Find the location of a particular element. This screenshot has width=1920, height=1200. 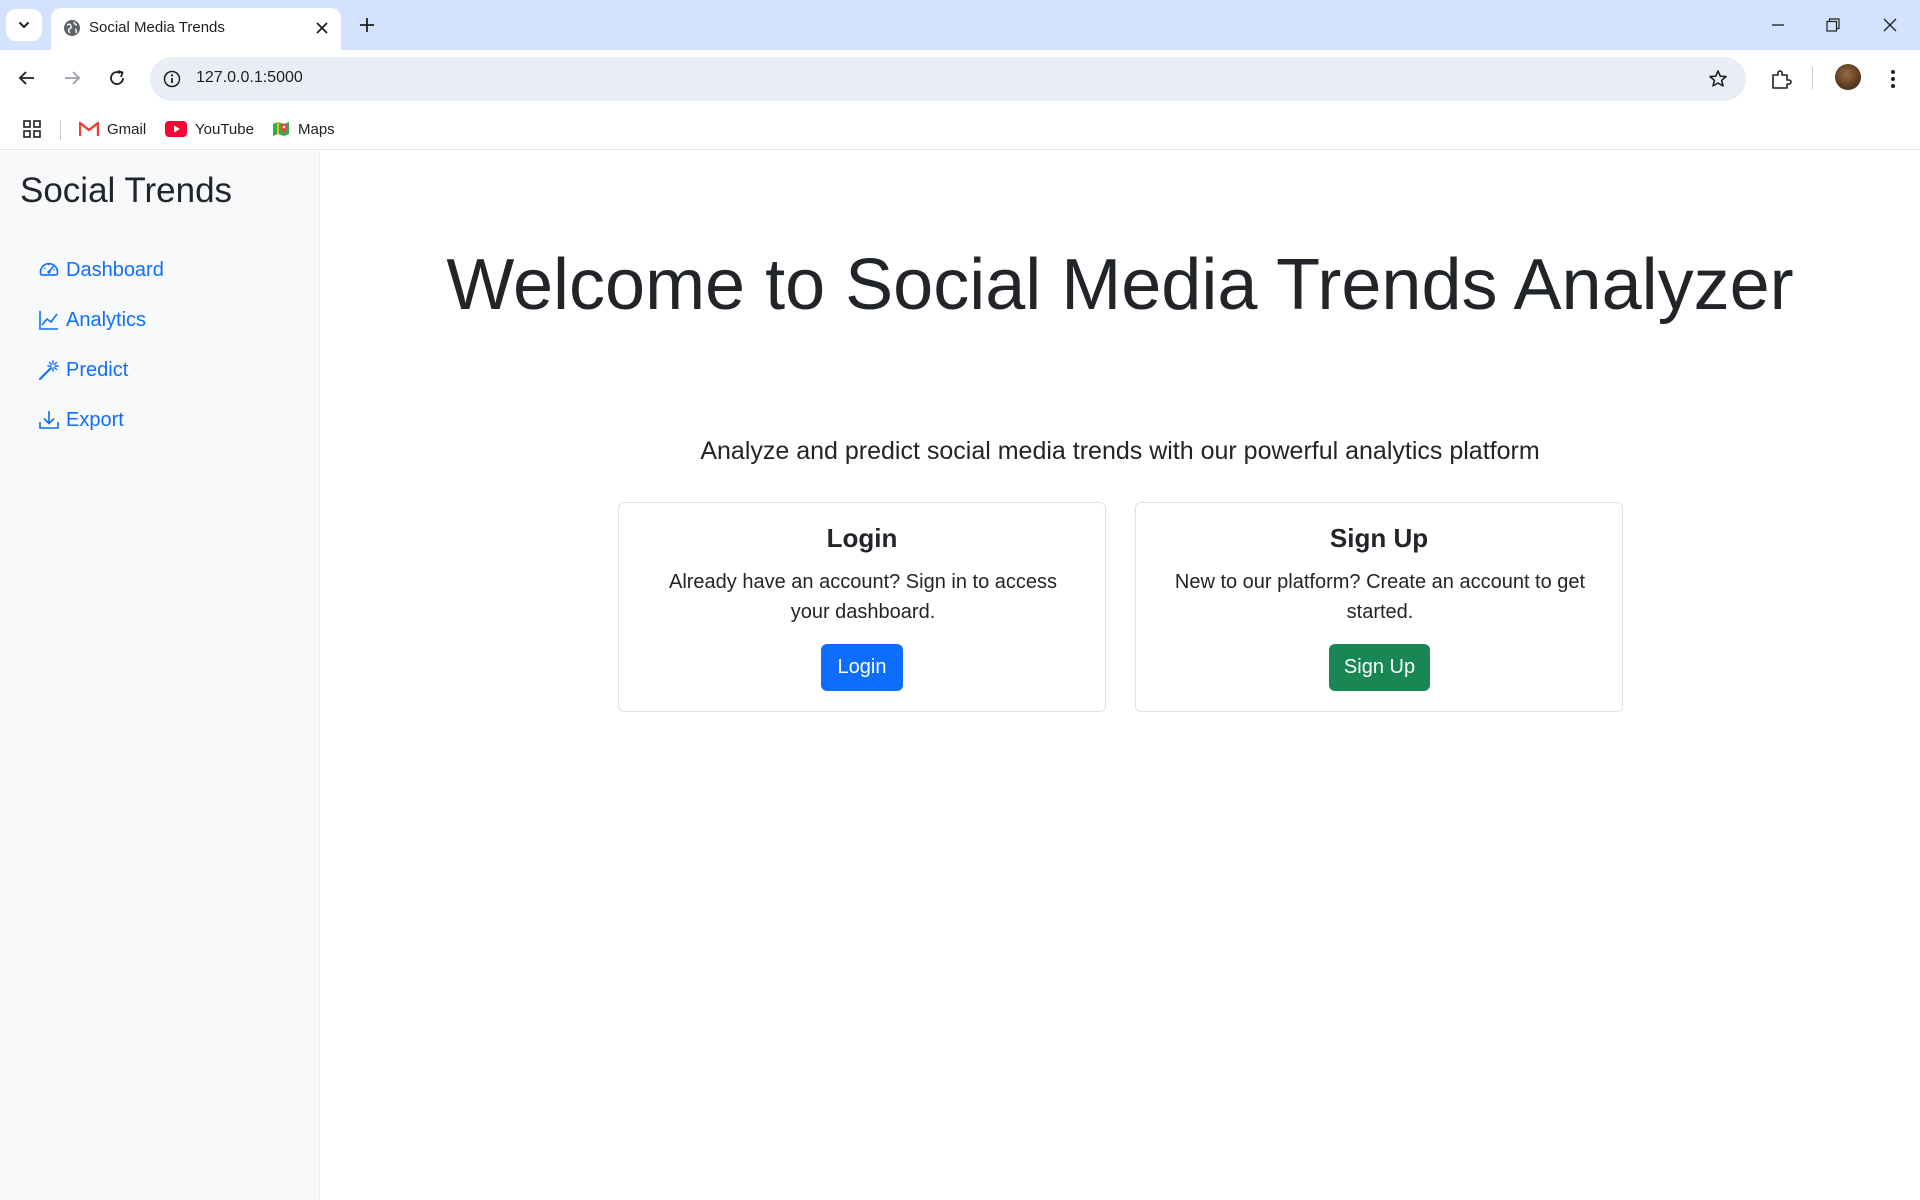

signup-button: Sign Up is located at coordinates (1379, 667).